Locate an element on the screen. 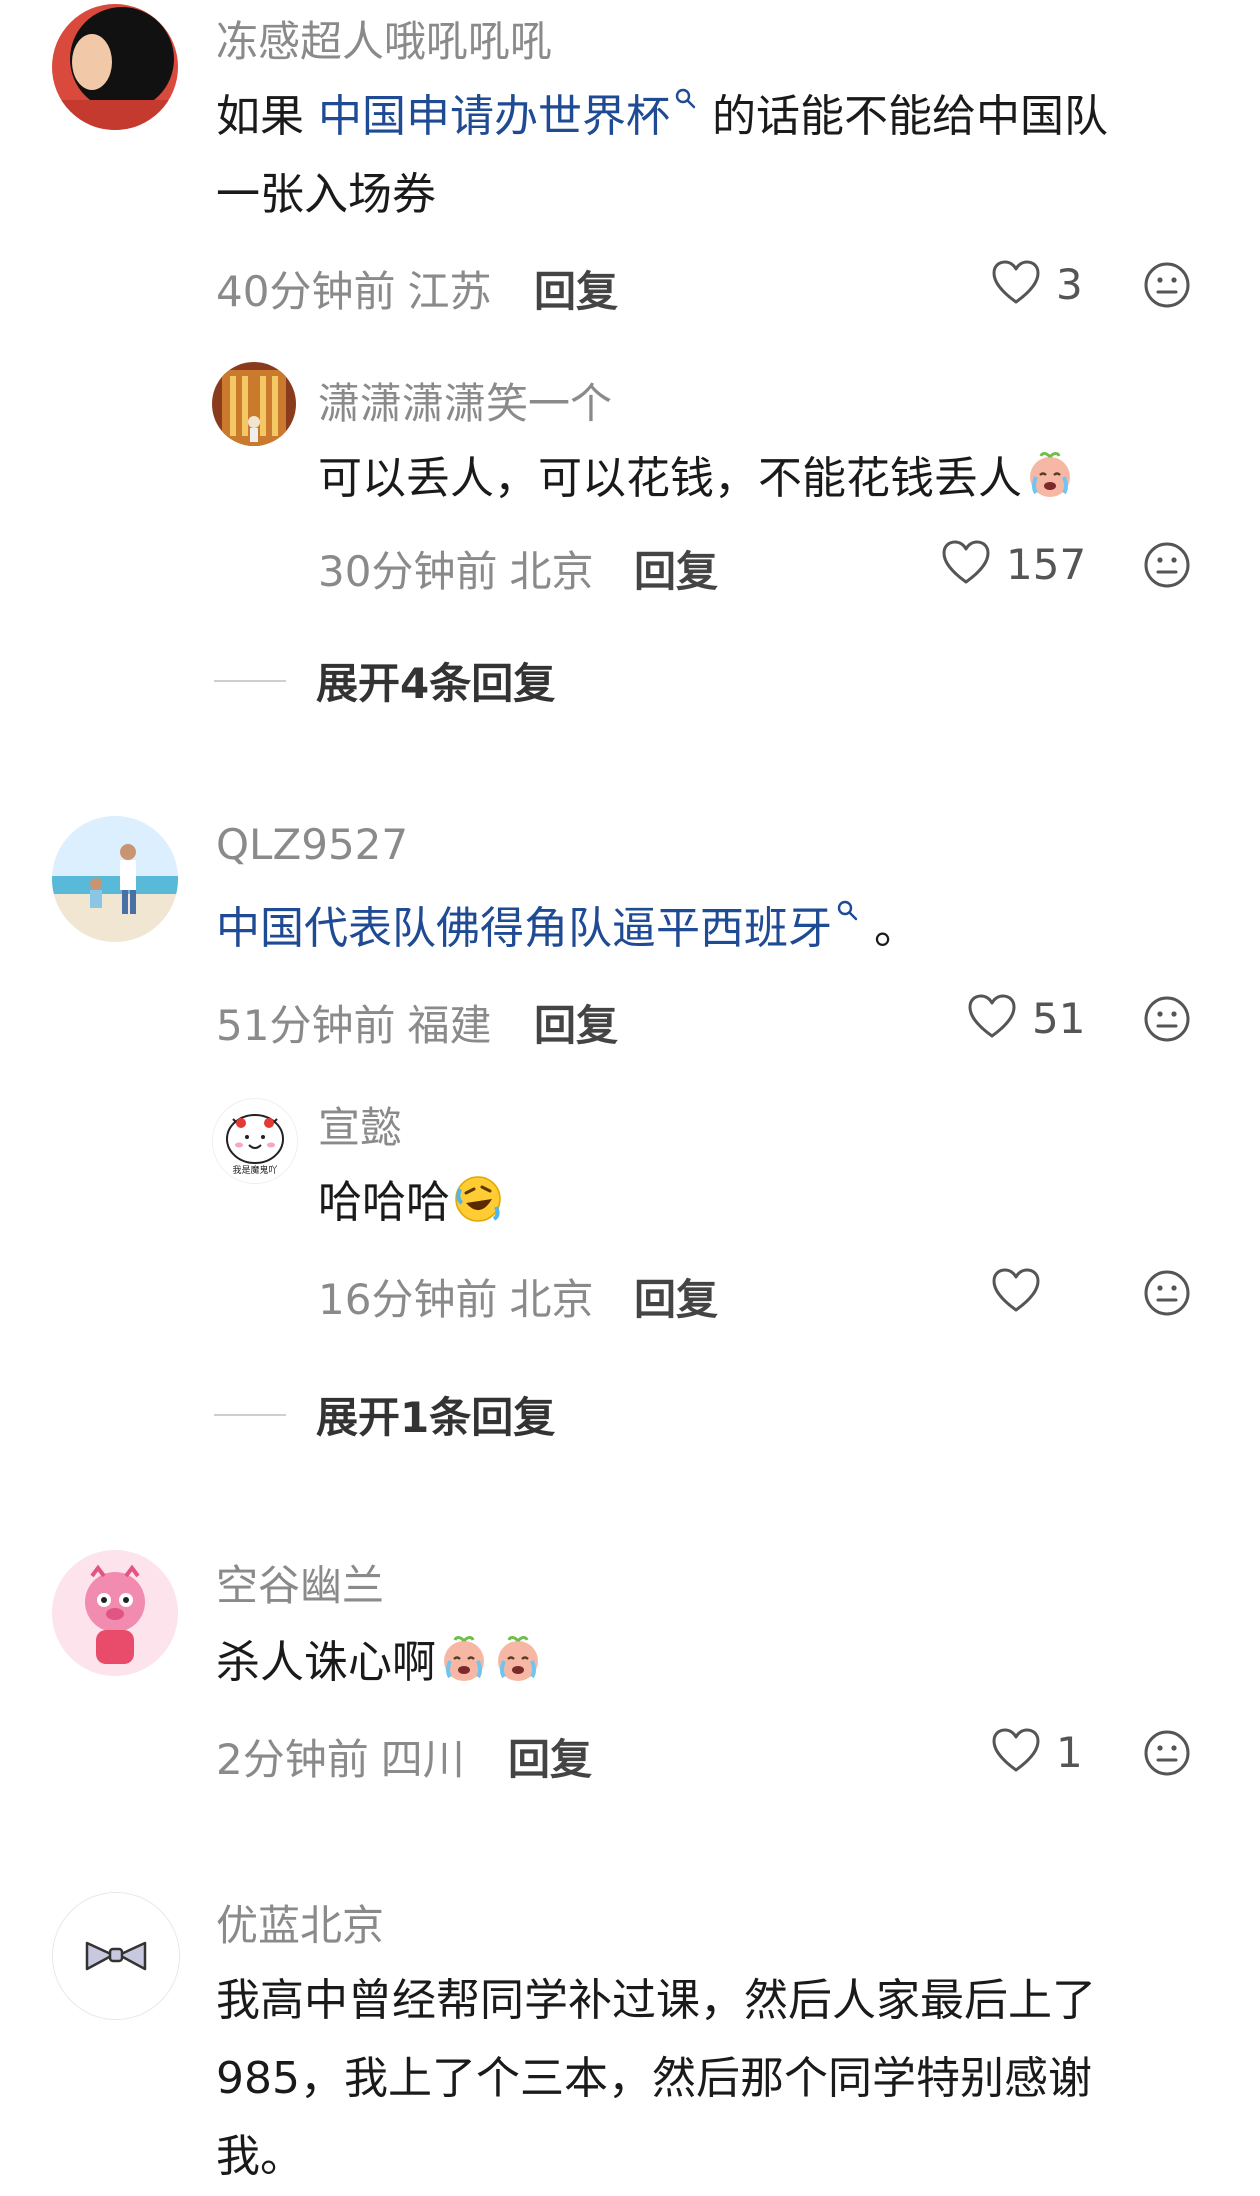 The width and height of the screenshot is (1260, 2196). search-link: 中国代表队佛得角队逼平西班牙 is located at coordinates (524, 928).